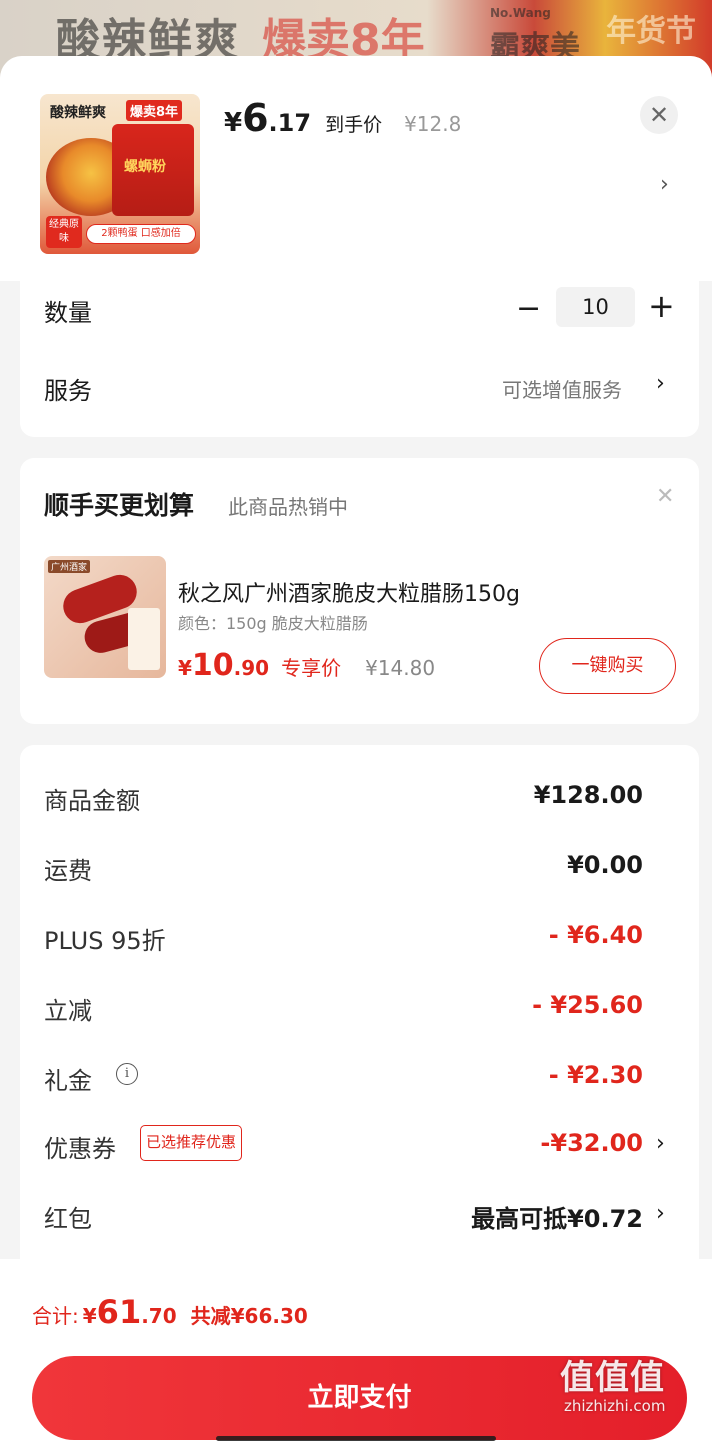 Image resolution: width=712 pixels, height=1444 pixels. I want to click on fee-row-plus-discount: PLUS 95折 - ¥6.40, so click(359, 938).